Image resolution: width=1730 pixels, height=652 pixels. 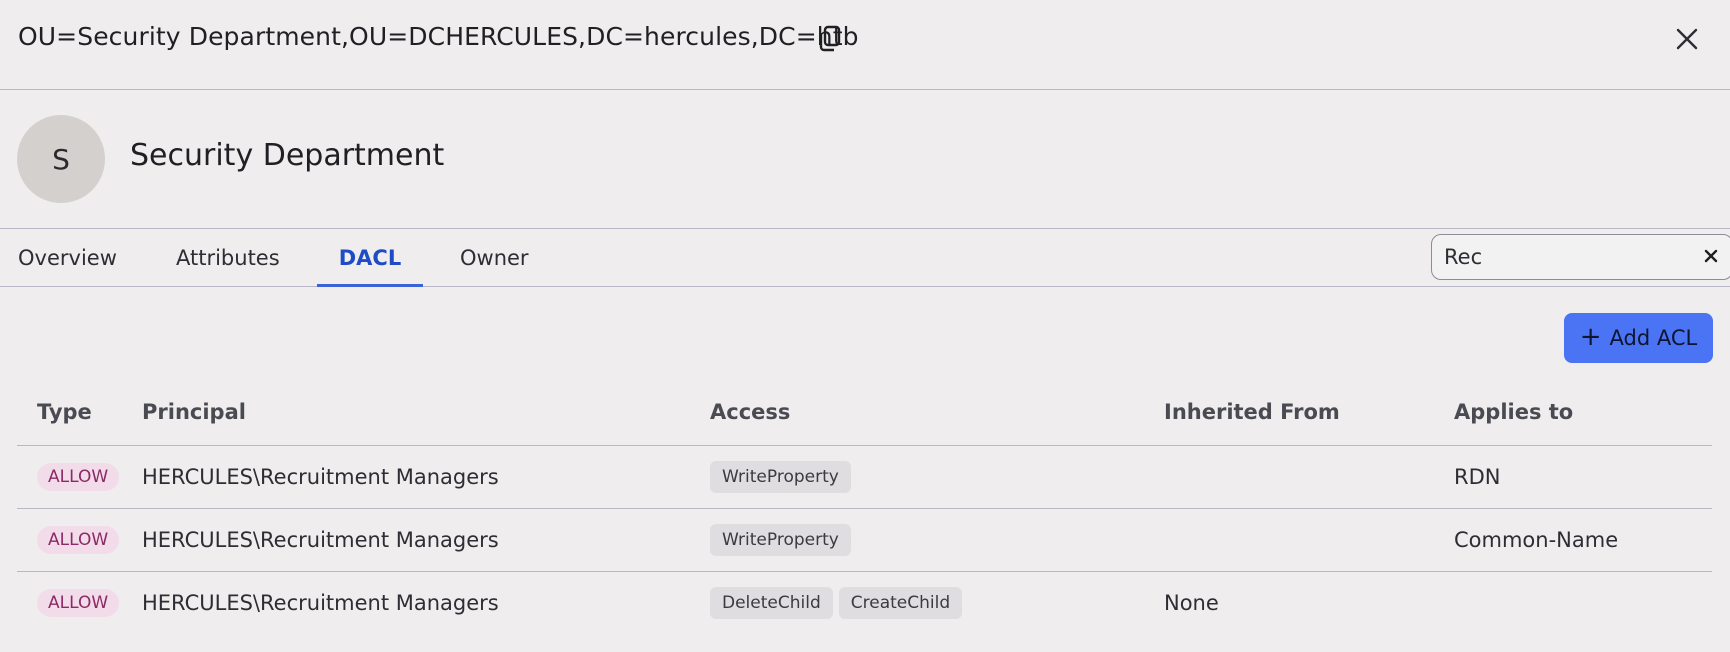 I want to click on clear-search-icon, so click(x=1711, y=256).